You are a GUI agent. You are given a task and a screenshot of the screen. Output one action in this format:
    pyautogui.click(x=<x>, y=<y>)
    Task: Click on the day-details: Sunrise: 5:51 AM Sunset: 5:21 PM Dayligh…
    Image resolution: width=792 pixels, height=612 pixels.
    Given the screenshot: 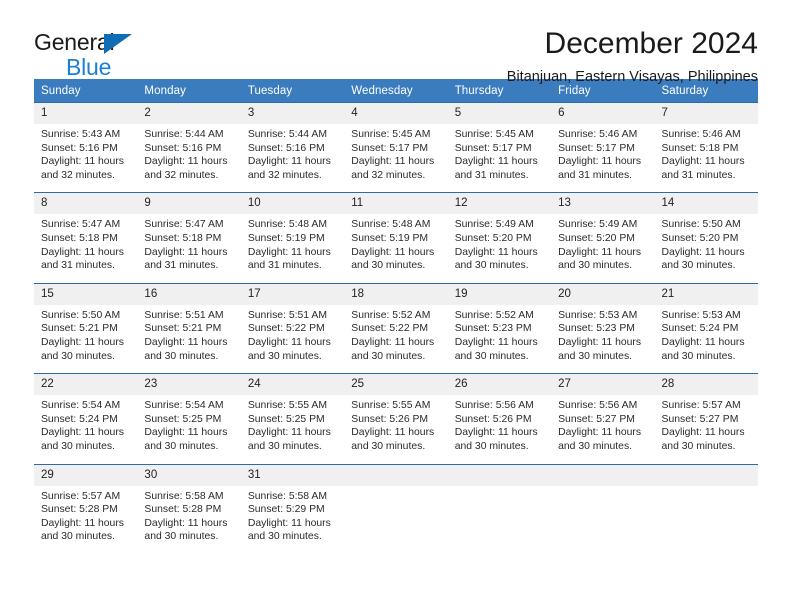 What is the action you would take?
    pyautogui.click(x=188, y=339)
    